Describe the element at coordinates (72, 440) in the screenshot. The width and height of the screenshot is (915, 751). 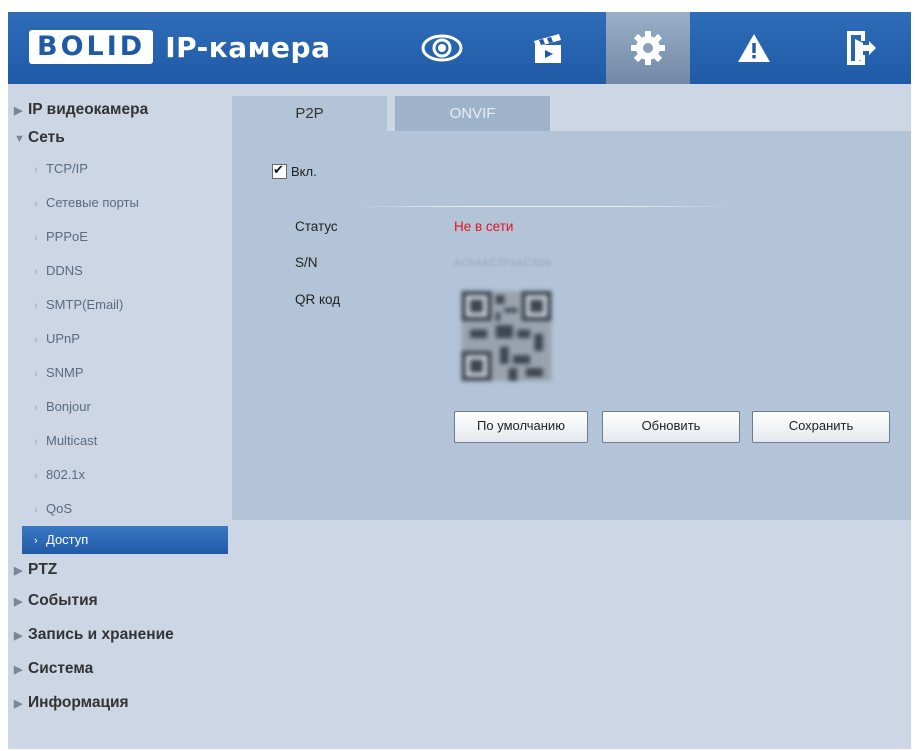
I see `sidebar-subitem-label: Multicast` at that location.